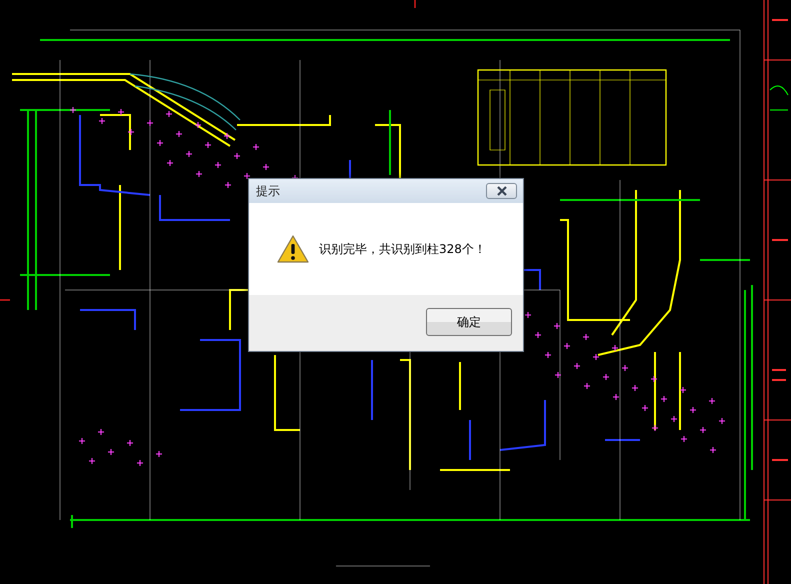 This screenshot has height=584, width=791. I want to click on close-icon, so click(502, 191).